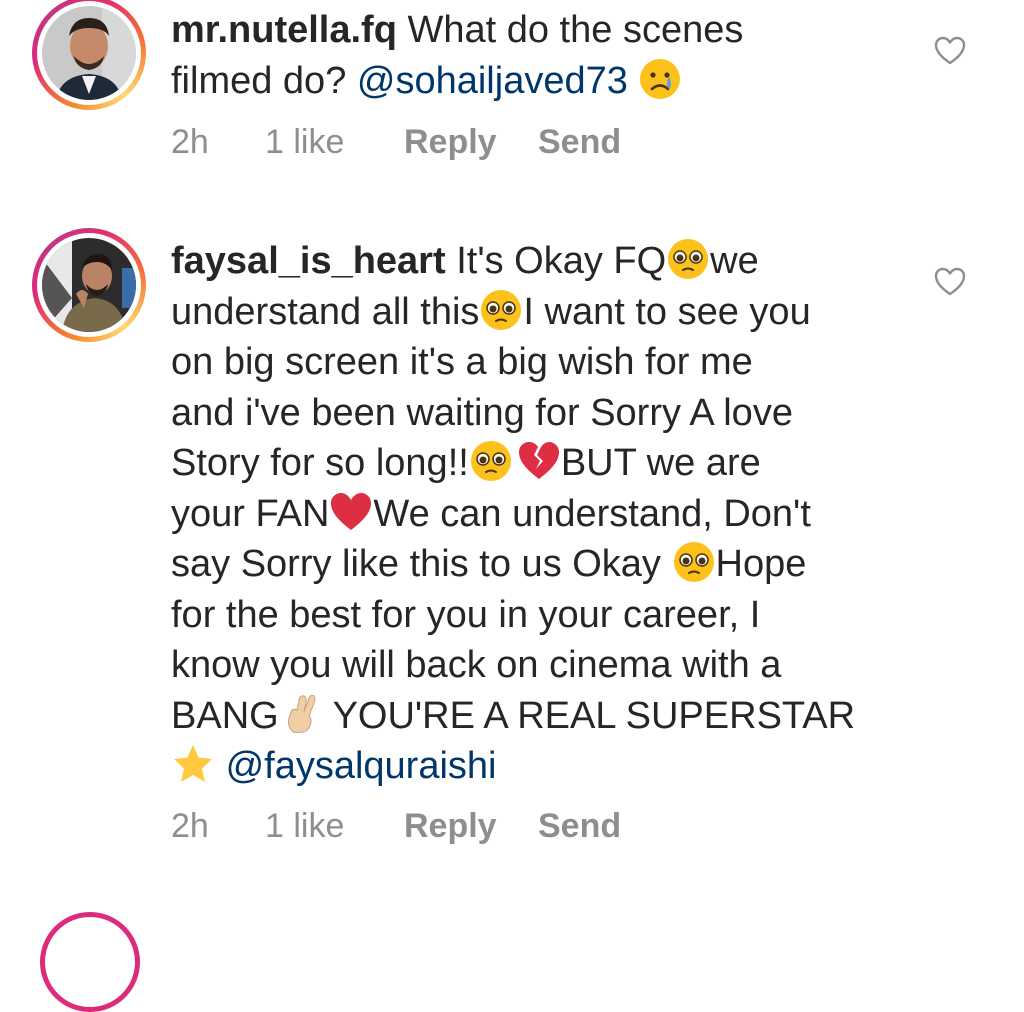 The height and width of the screenshot is (1012, 1024). Describe the element at coordinates (589, 715) in the screenshot. I see `comment-body-line10b: YOU'RE A REAL SUPERSTAR` at that location.